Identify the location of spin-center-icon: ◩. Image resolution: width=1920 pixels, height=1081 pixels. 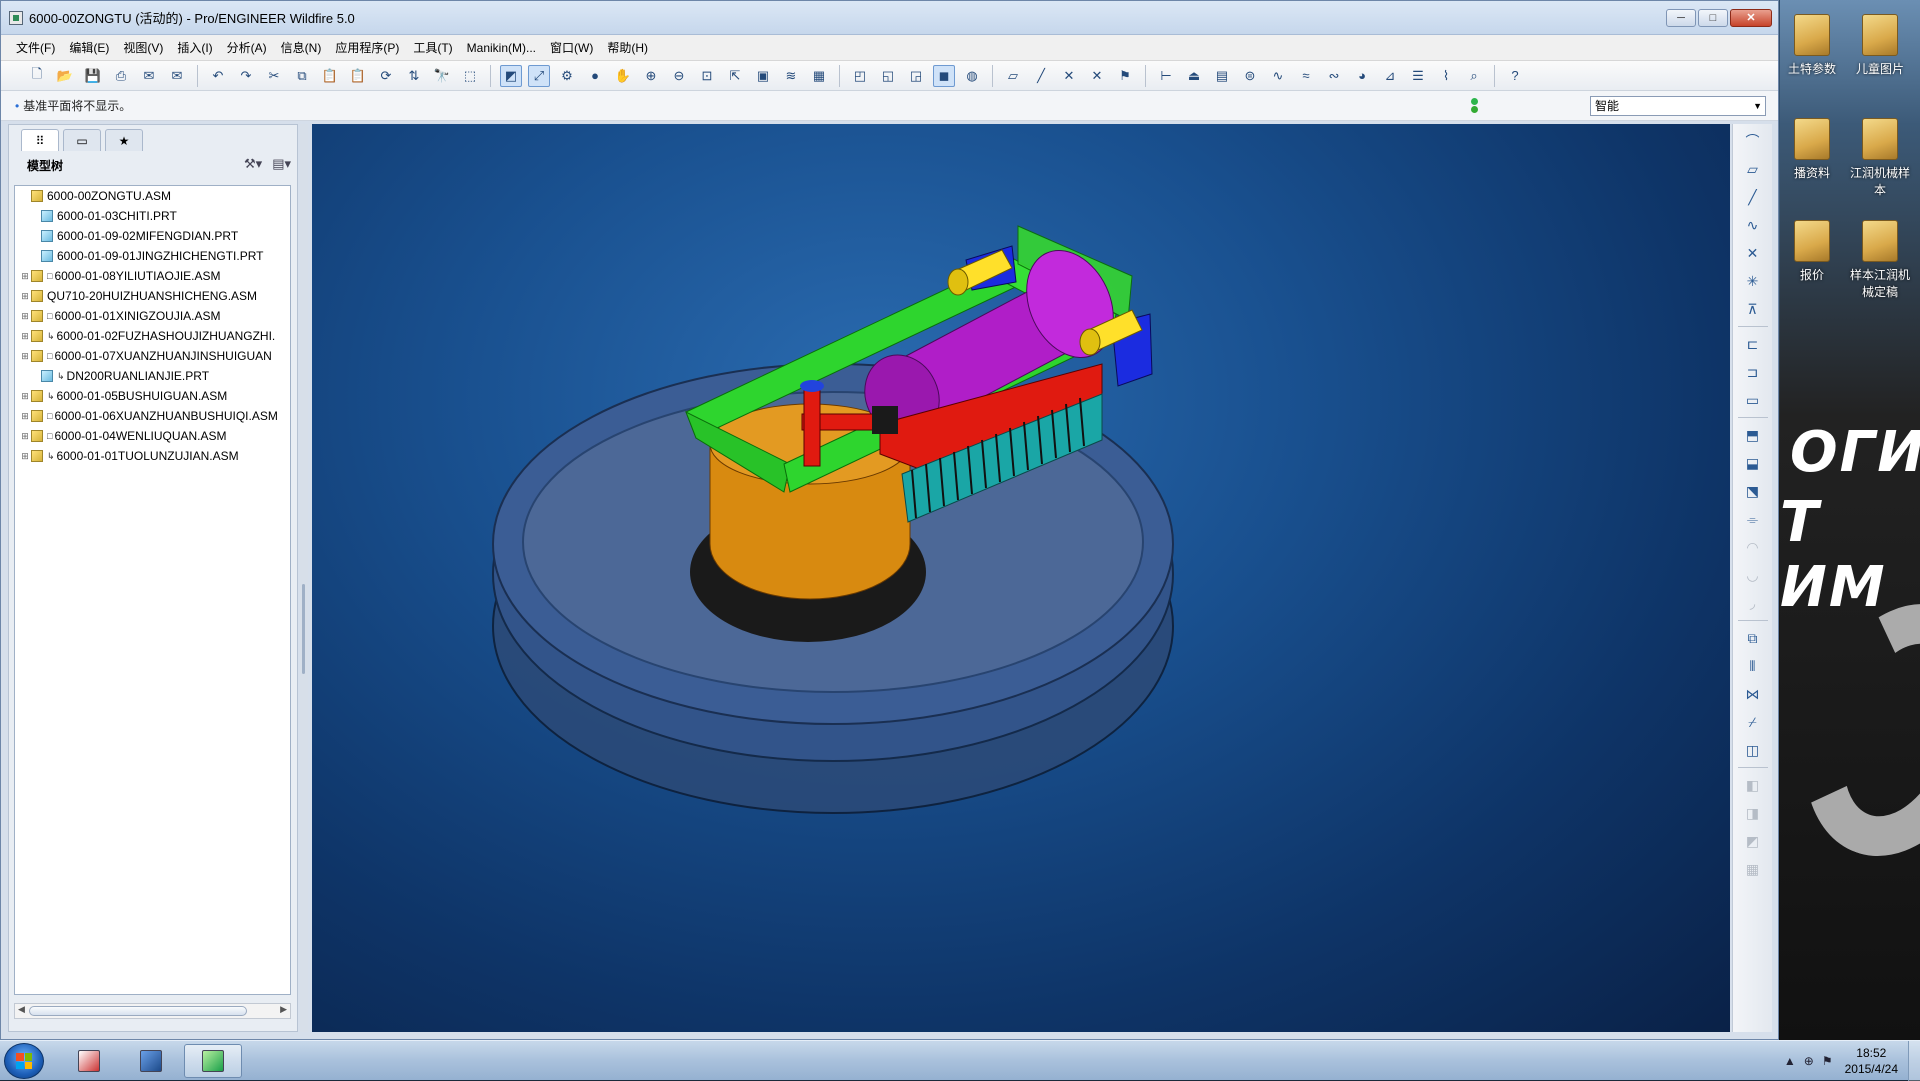
(511, 75).